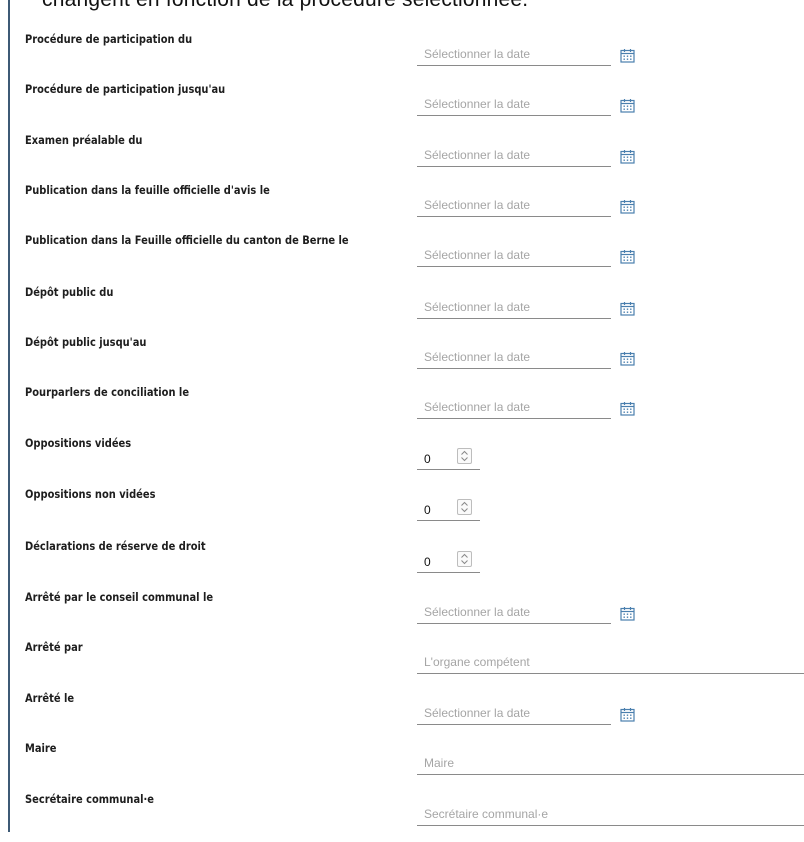 This screenshot has width=804, height=842. What do you see at coordinates (125, 89) in the screenshot?
I see `field-label: Procédure de participation jusqu'au` at bounding box center [125, 89].